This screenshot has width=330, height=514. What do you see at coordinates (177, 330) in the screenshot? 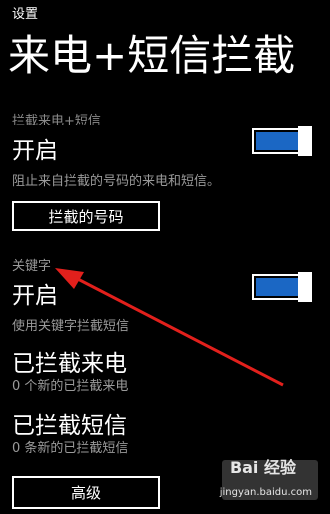
I see `arrow-shaft` at bounding box center [177, 330].